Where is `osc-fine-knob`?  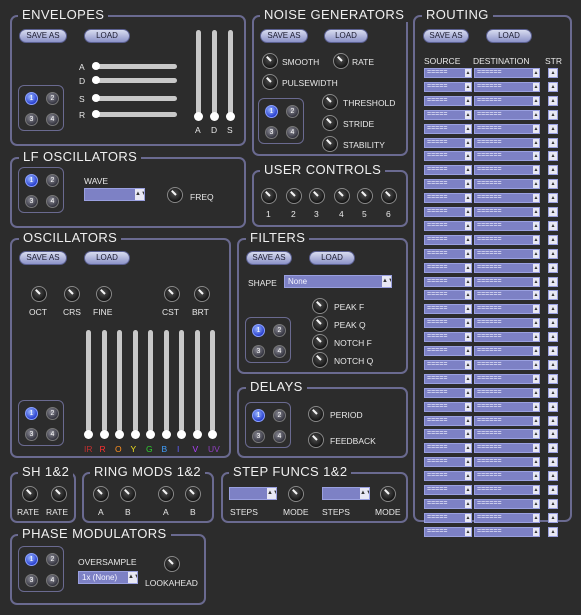
osc-fine-knob is located at coordinates (104, 294).